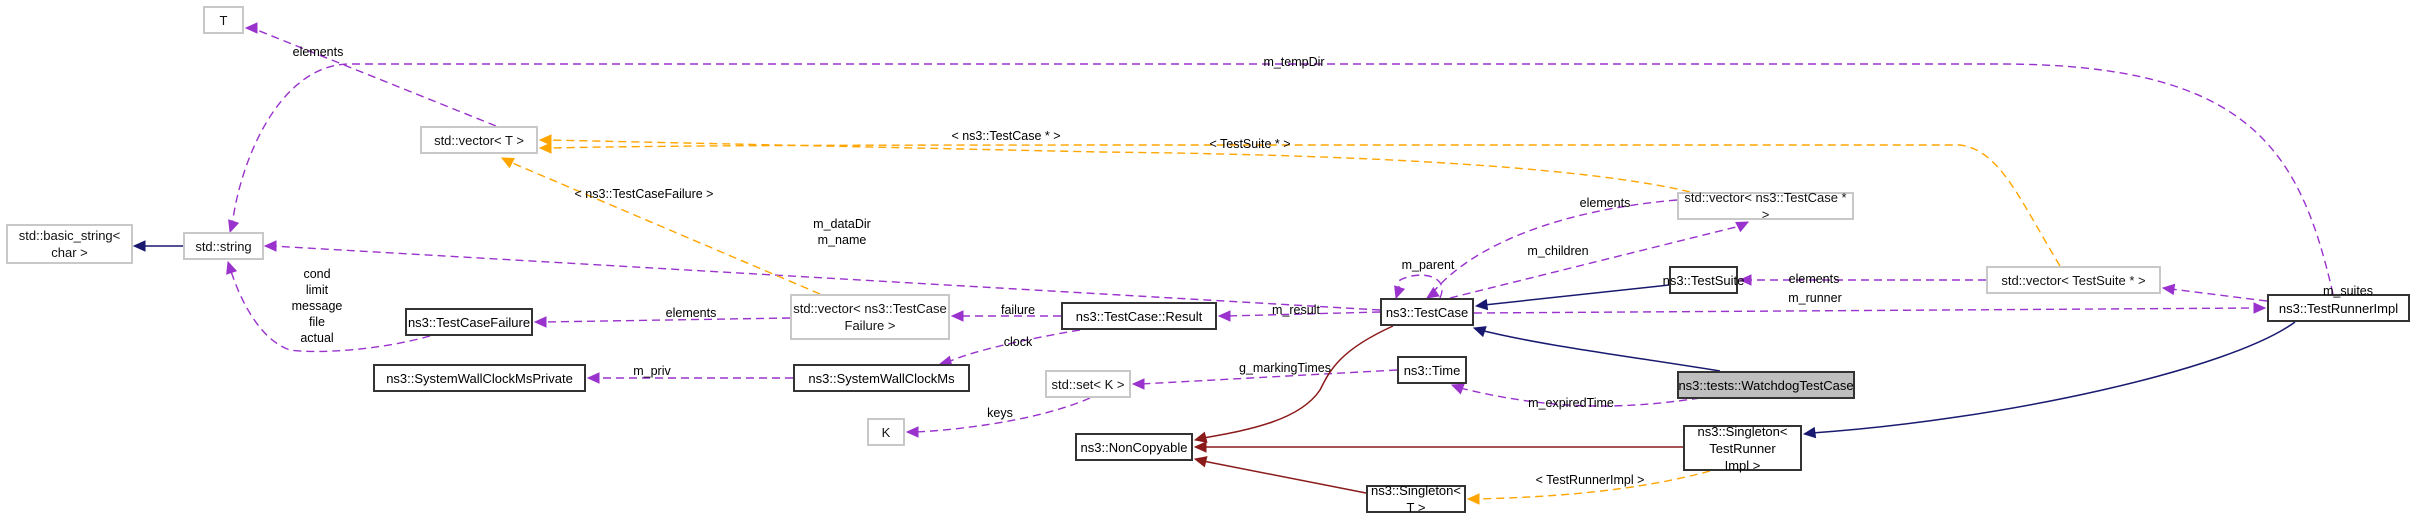 The image size is (2416, 520). I want to click on class-node-swcms-private: ns3::SystemWallClockMsPrivate, so click(479, 378).